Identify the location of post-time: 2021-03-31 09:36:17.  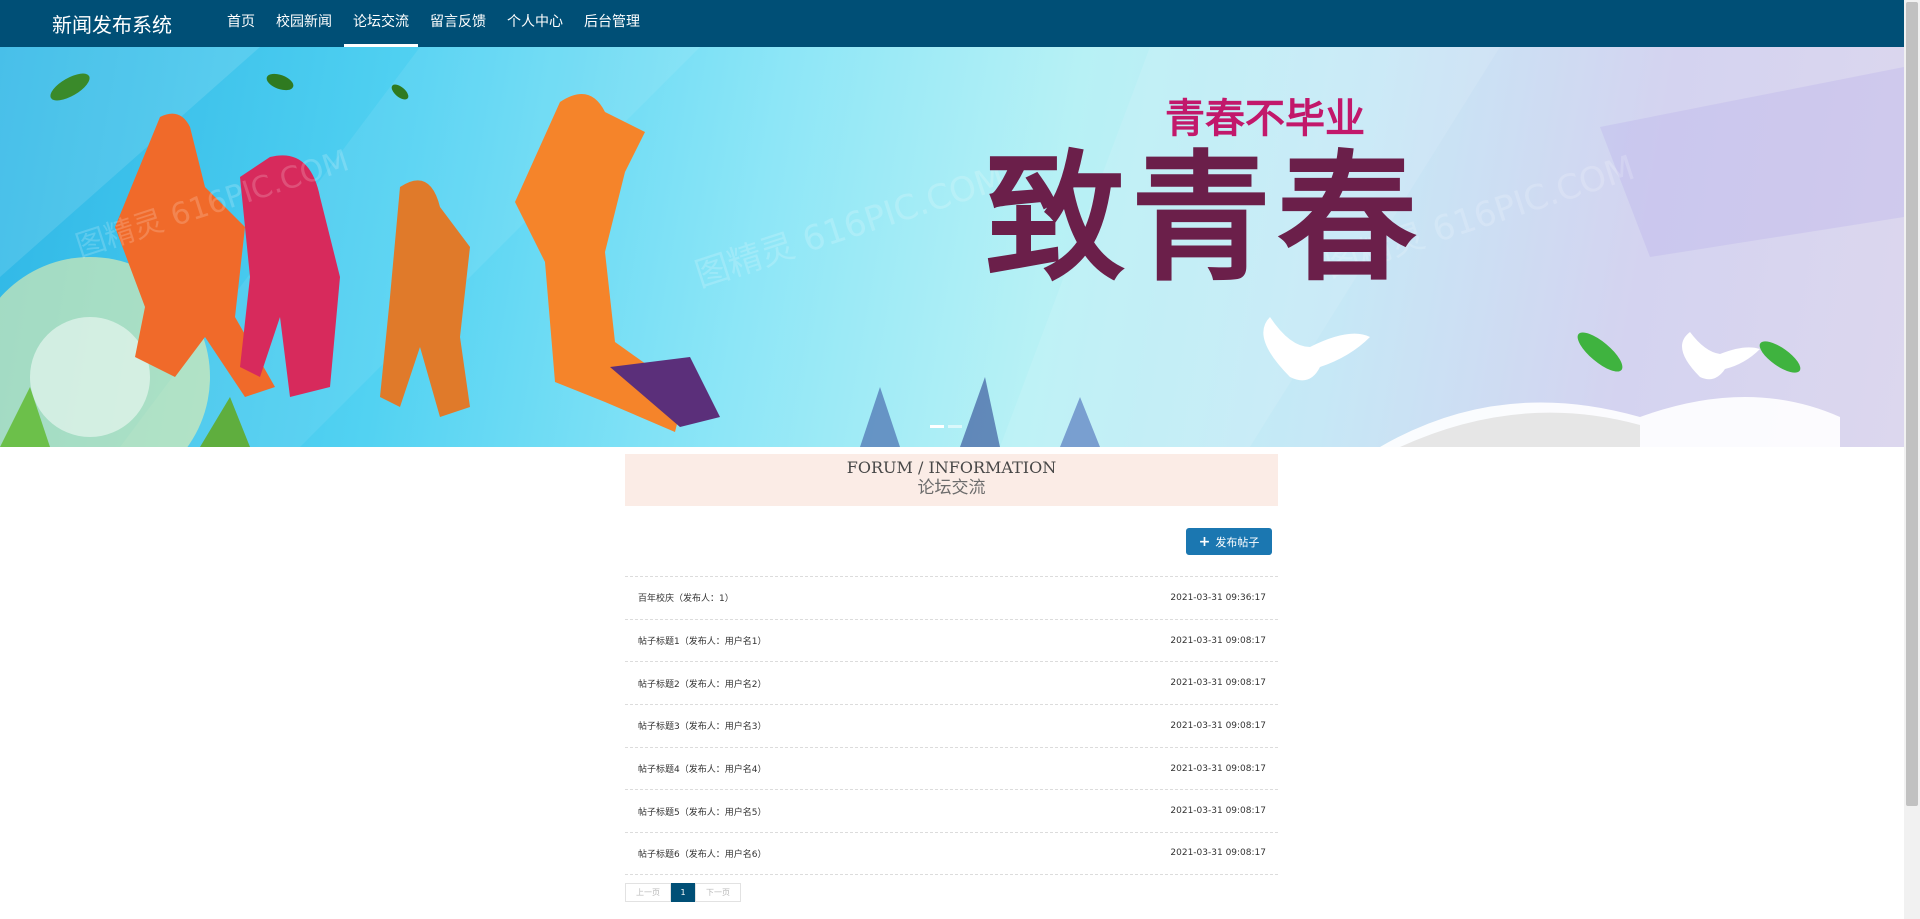
(1218, 597).